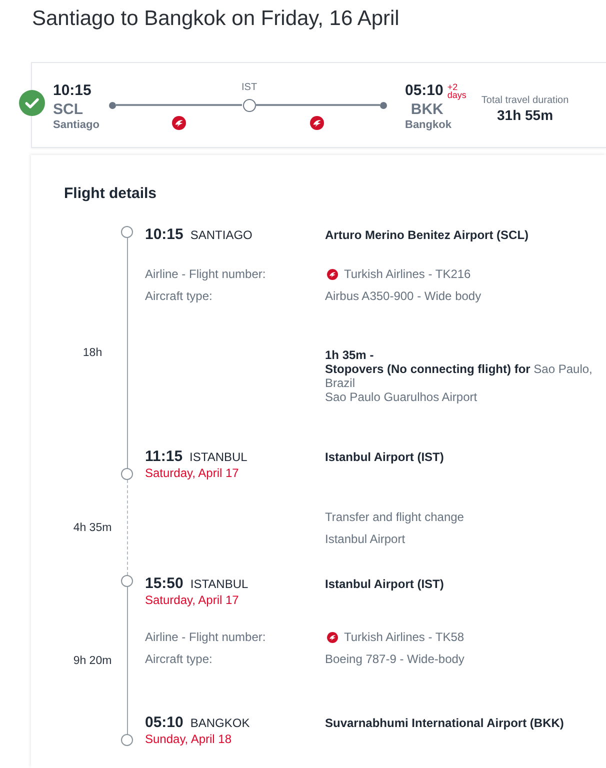 This screenshot has width=606, height=768. Describe the element at coordinates (68, 110) in the screenshot. I see `airport-code: SCL` at that location.